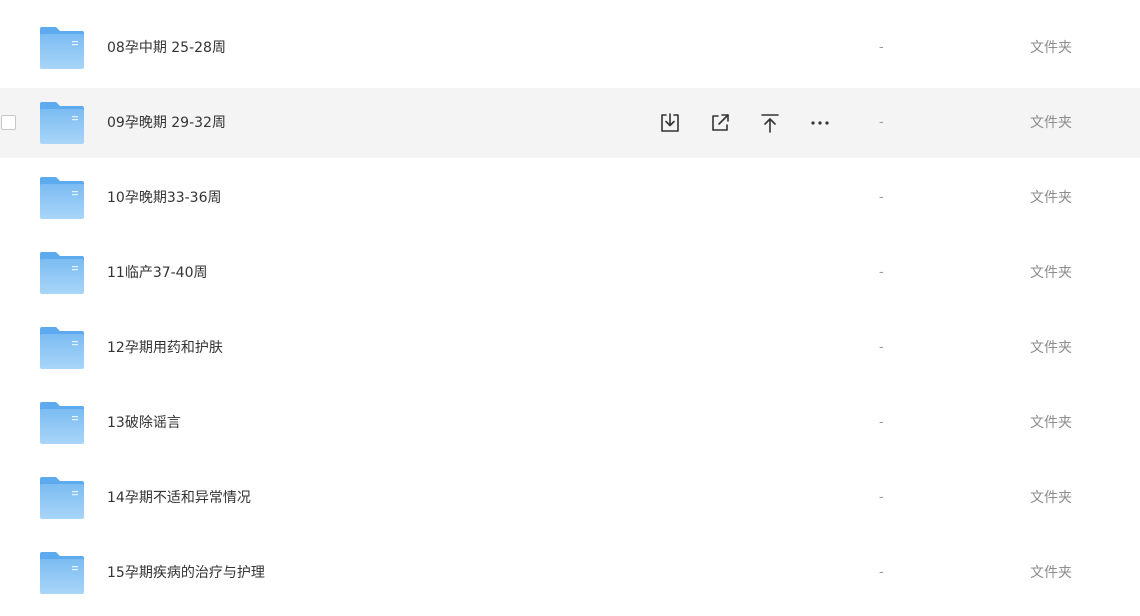 This screenshot has width=1140, height=616. What do you see at coordinates (570, 573) in the screenshot?
I see `file-row: 15孕期疾病的治疗与护理 - 文件夹` at bounding box center [570, 573].